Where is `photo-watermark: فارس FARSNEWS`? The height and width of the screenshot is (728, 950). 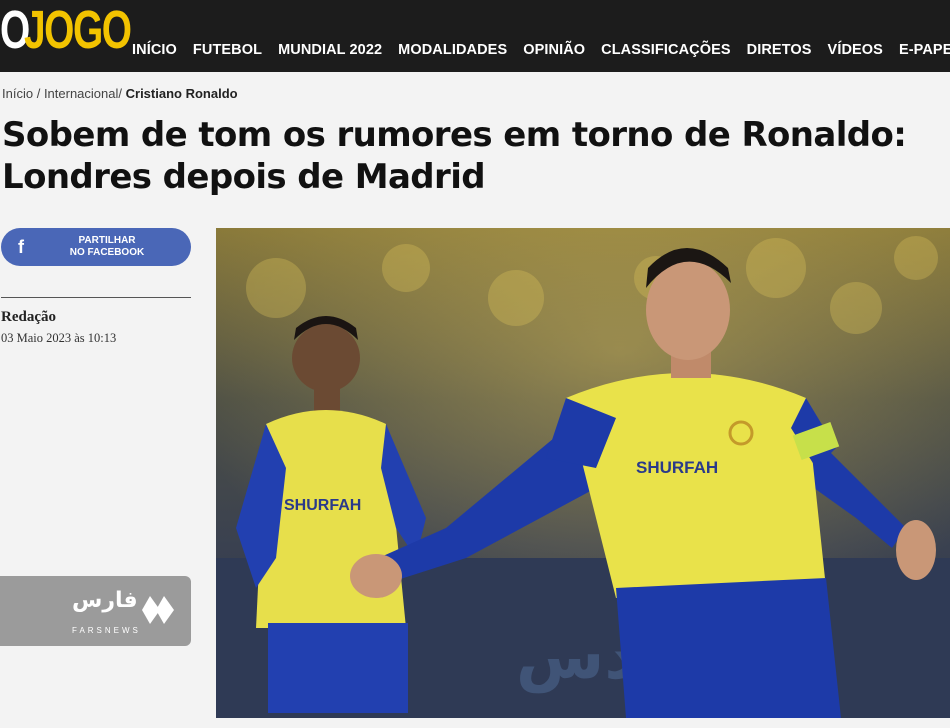
photo-watermark: فارس FARSNEWS is located at coordinates (95, 611).